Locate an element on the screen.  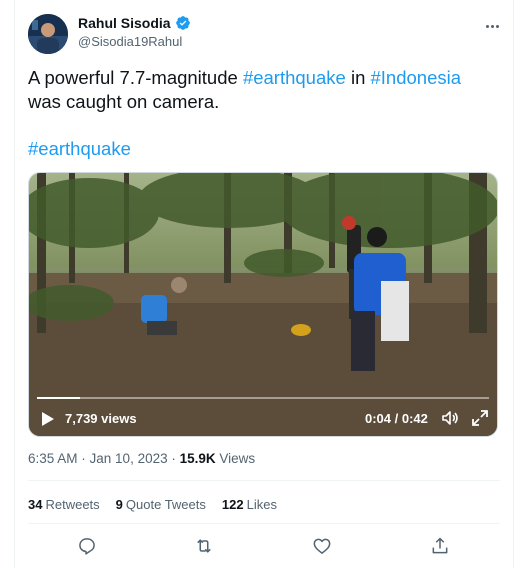
retweet-icon is located at coordinates (204, 546).